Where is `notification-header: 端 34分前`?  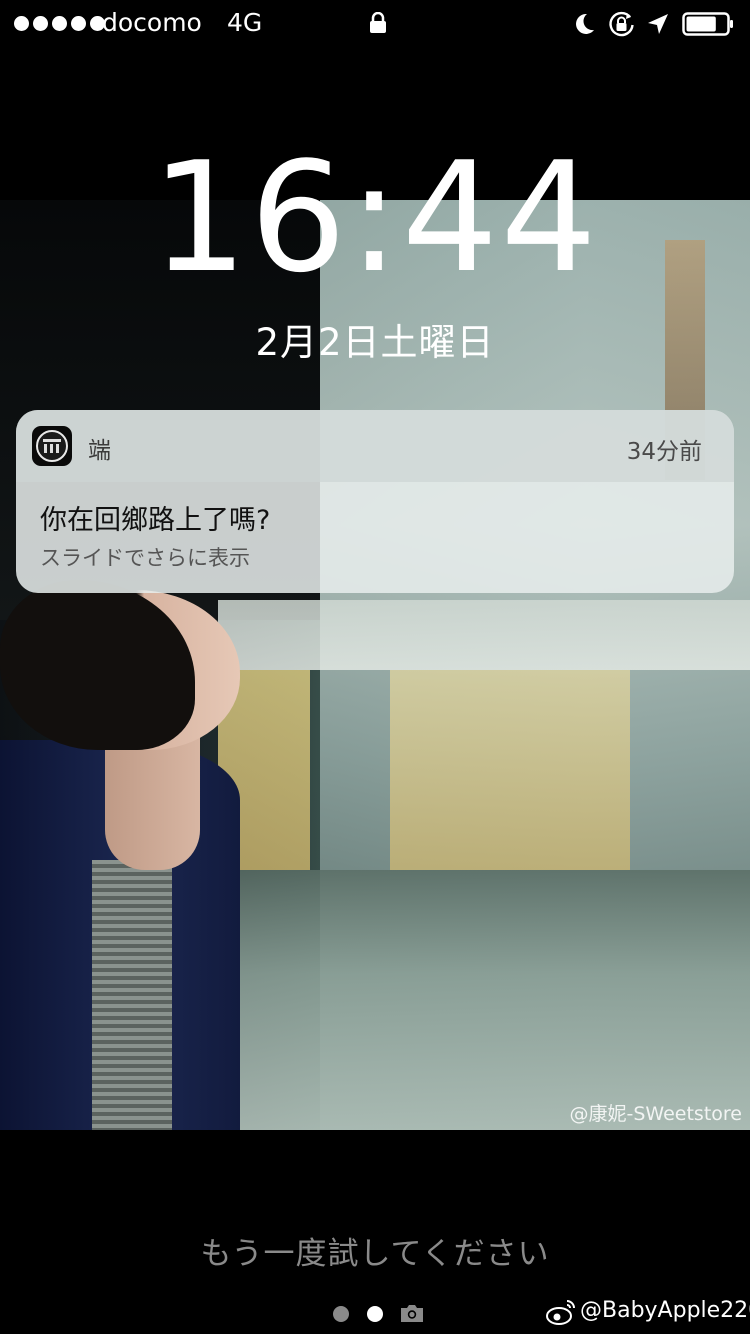
notification-header: 端 34分前 is located at coordinates (375, 446).